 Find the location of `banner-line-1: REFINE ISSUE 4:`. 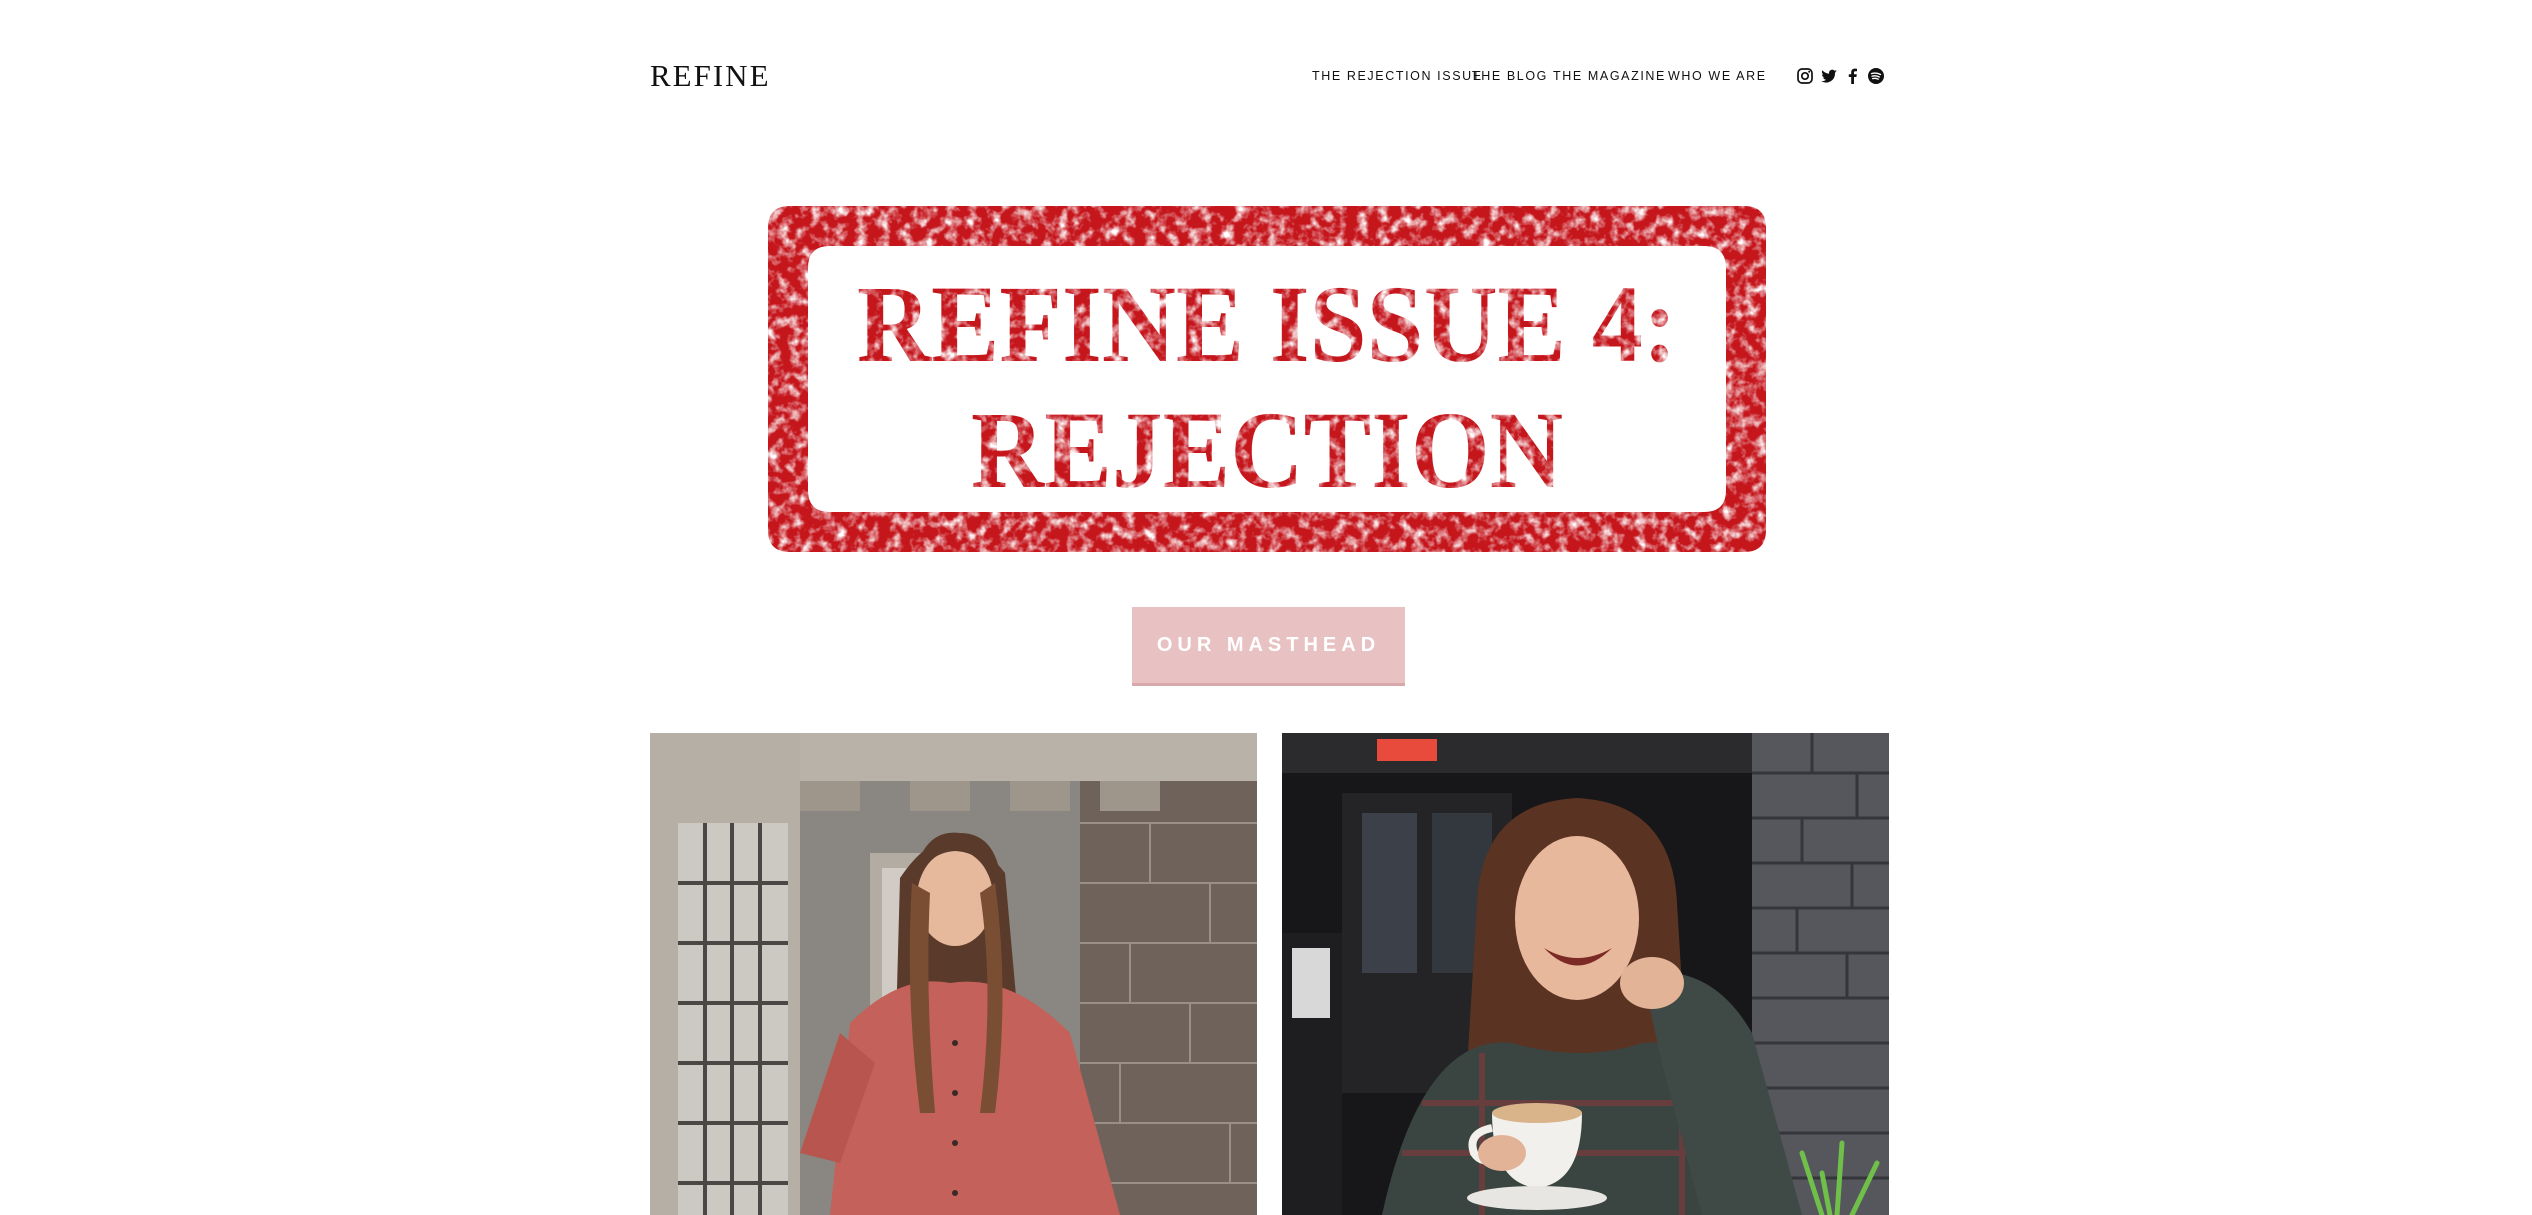

banner-line-1: REFINE ISSUE 4: is located at coordinates (1267, 324).